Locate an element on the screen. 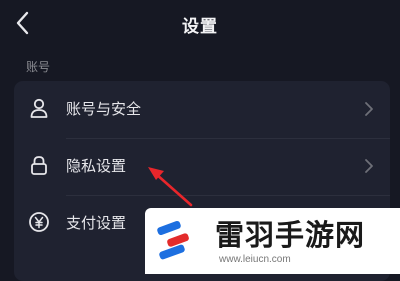  section-label-account: 账号 is located at coordinates (38, 67).